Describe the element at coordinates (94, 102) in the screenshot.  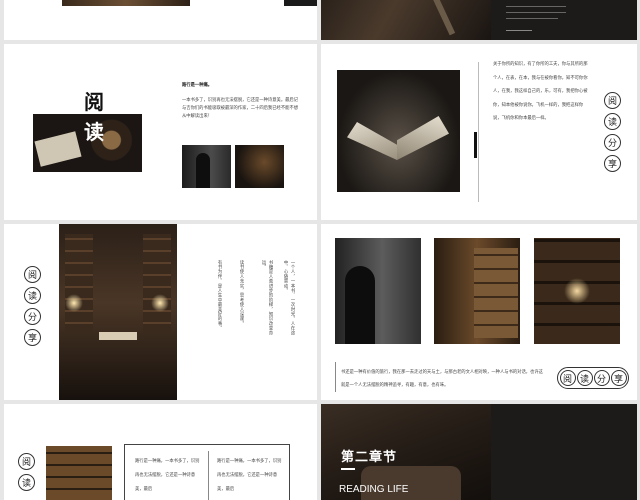
I see `title-char-1: 阅` at that location.